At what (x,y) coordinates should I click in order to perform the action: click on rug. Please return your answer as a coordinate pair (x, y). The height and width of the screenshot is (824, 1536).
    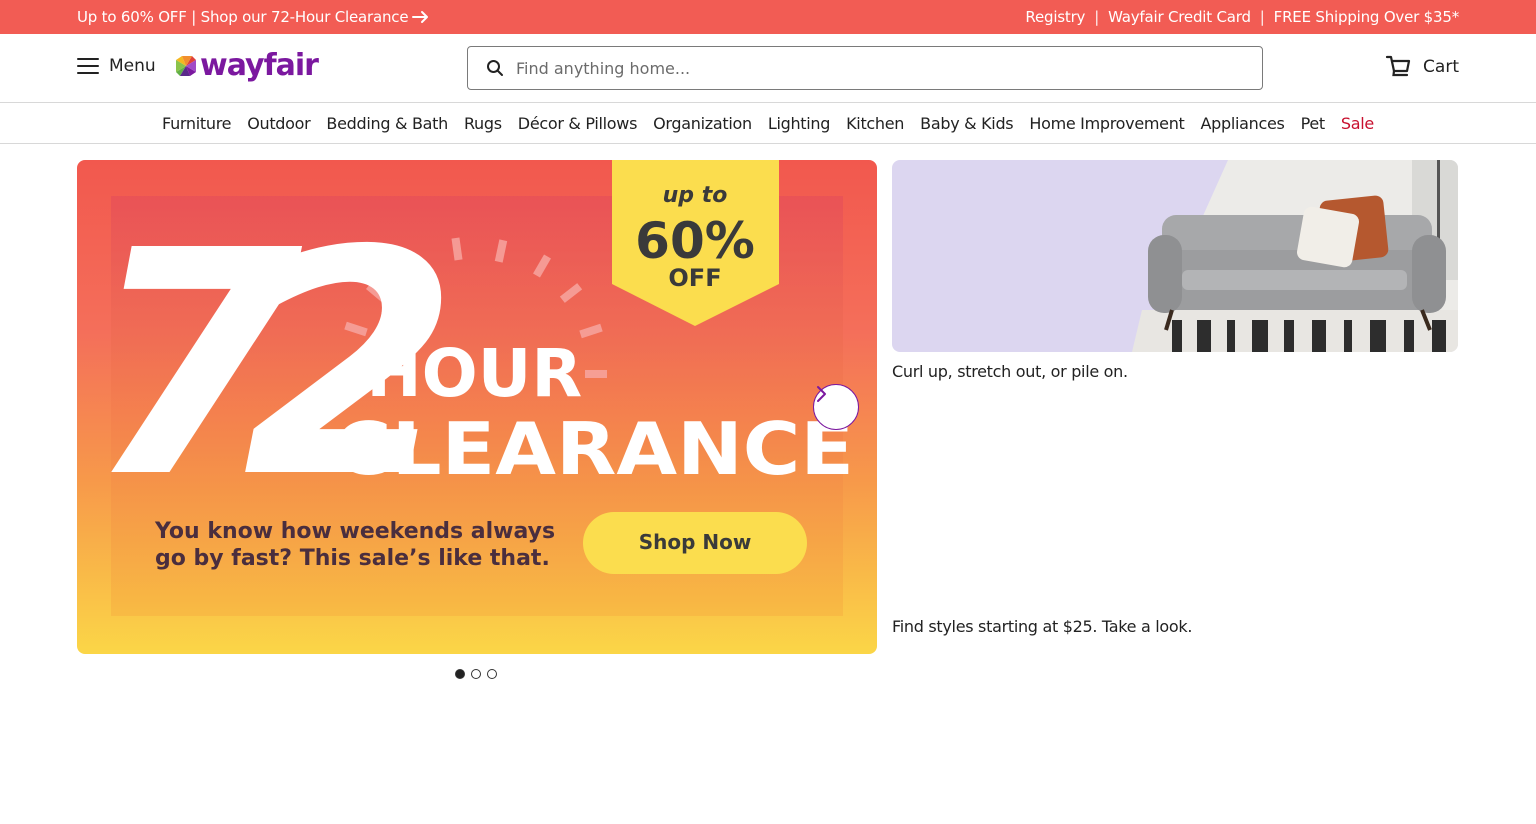
    Looking at the image, I should click on (1295, 331).